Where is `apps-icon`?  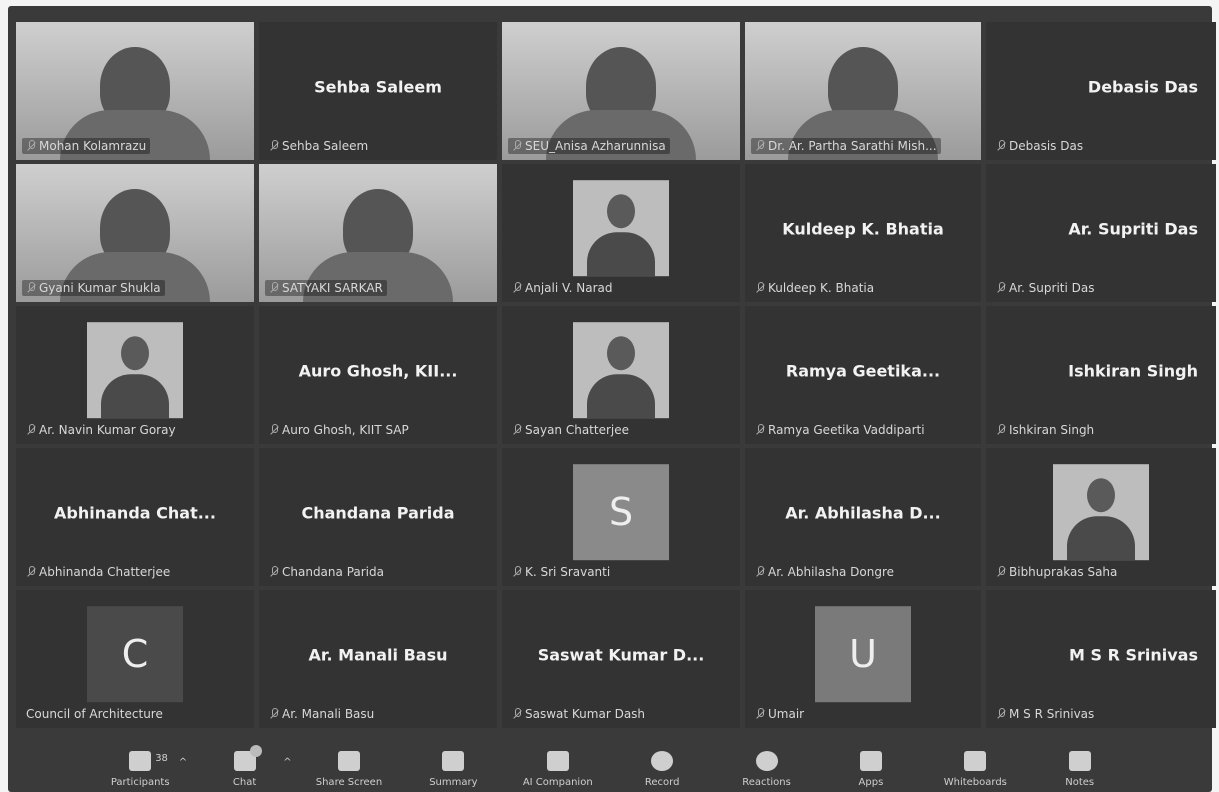 apps-icon is located at coordinates (870, 761).